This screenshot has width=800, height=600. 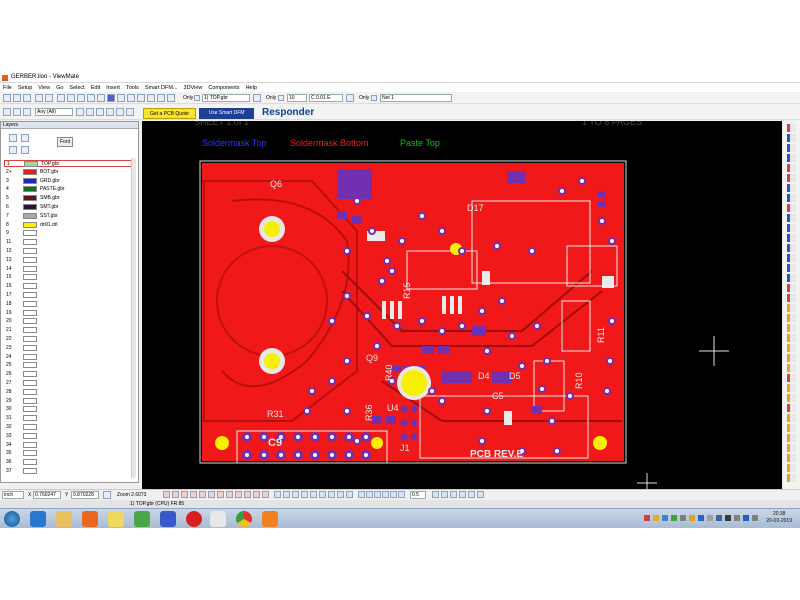 I want to click on scale-field: 0.5, so click(x=418, y=495).